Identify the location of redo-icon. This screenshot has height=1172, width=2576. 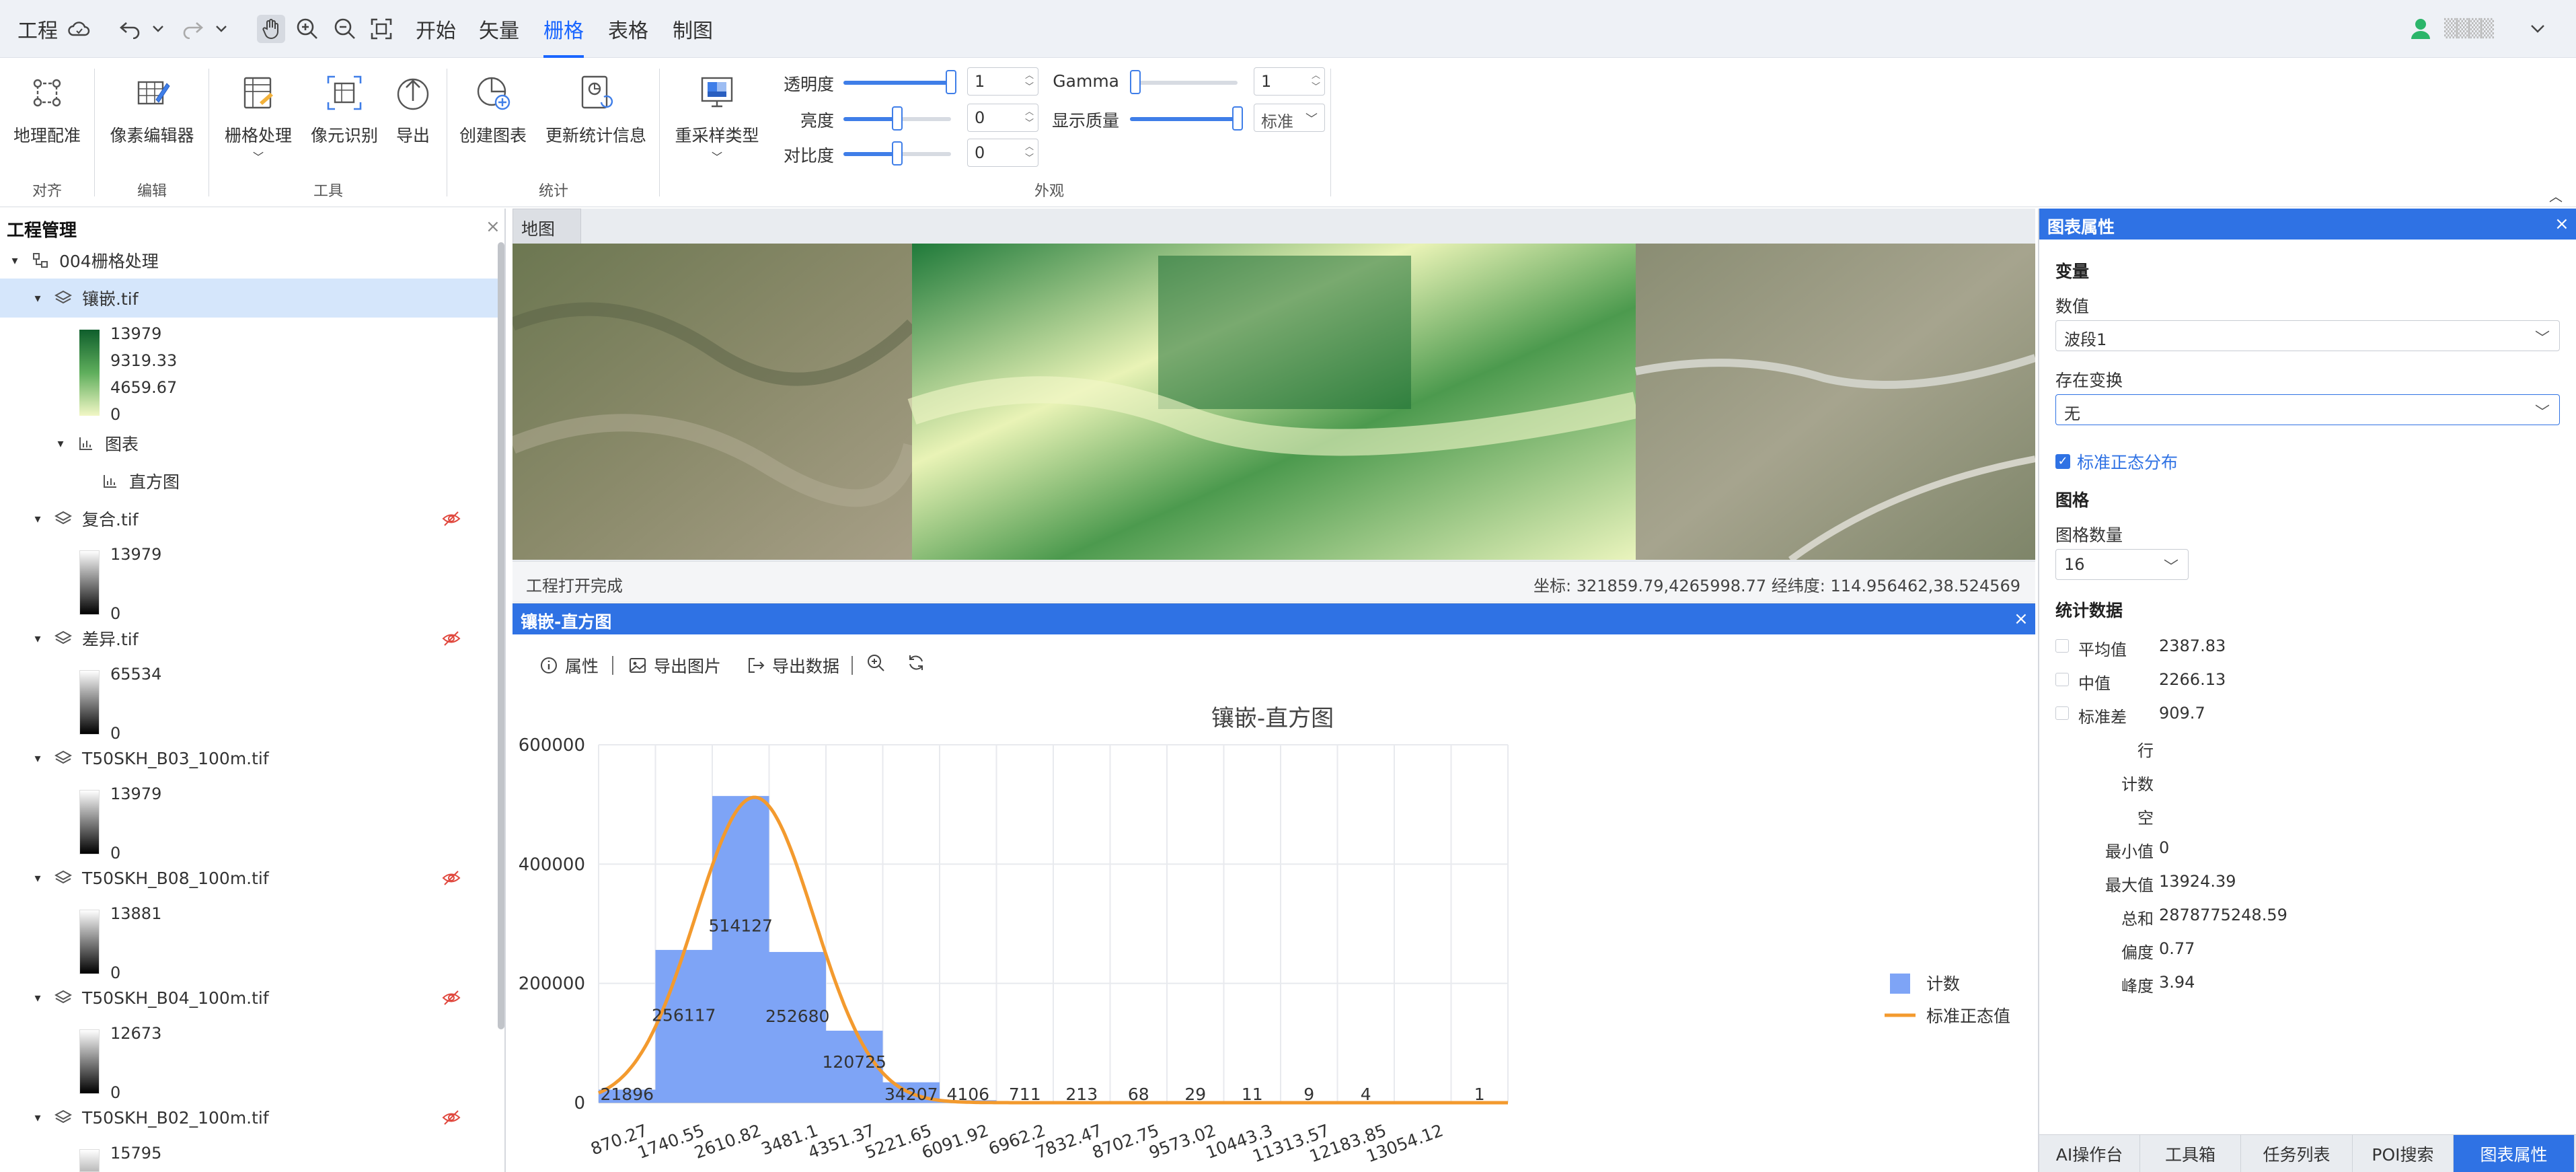
(193, 29).